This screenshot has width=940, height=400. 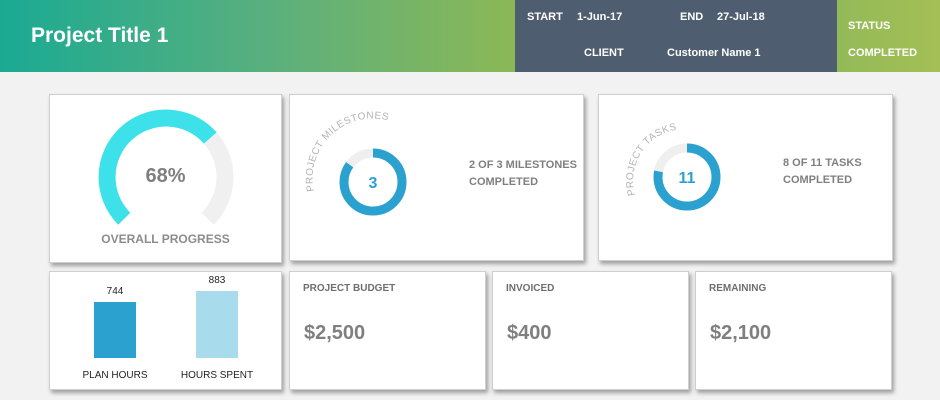 What do you see at coordinates (687, 178) in the screenshot?
I see `tasks-count: 11` at bounding box center [687, 178].